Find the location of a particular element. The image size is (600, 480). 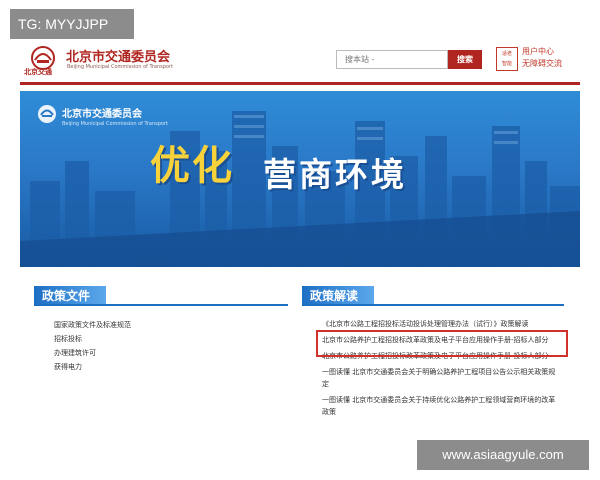

badge-line1: 适老 is located at coordinates (506, 54).